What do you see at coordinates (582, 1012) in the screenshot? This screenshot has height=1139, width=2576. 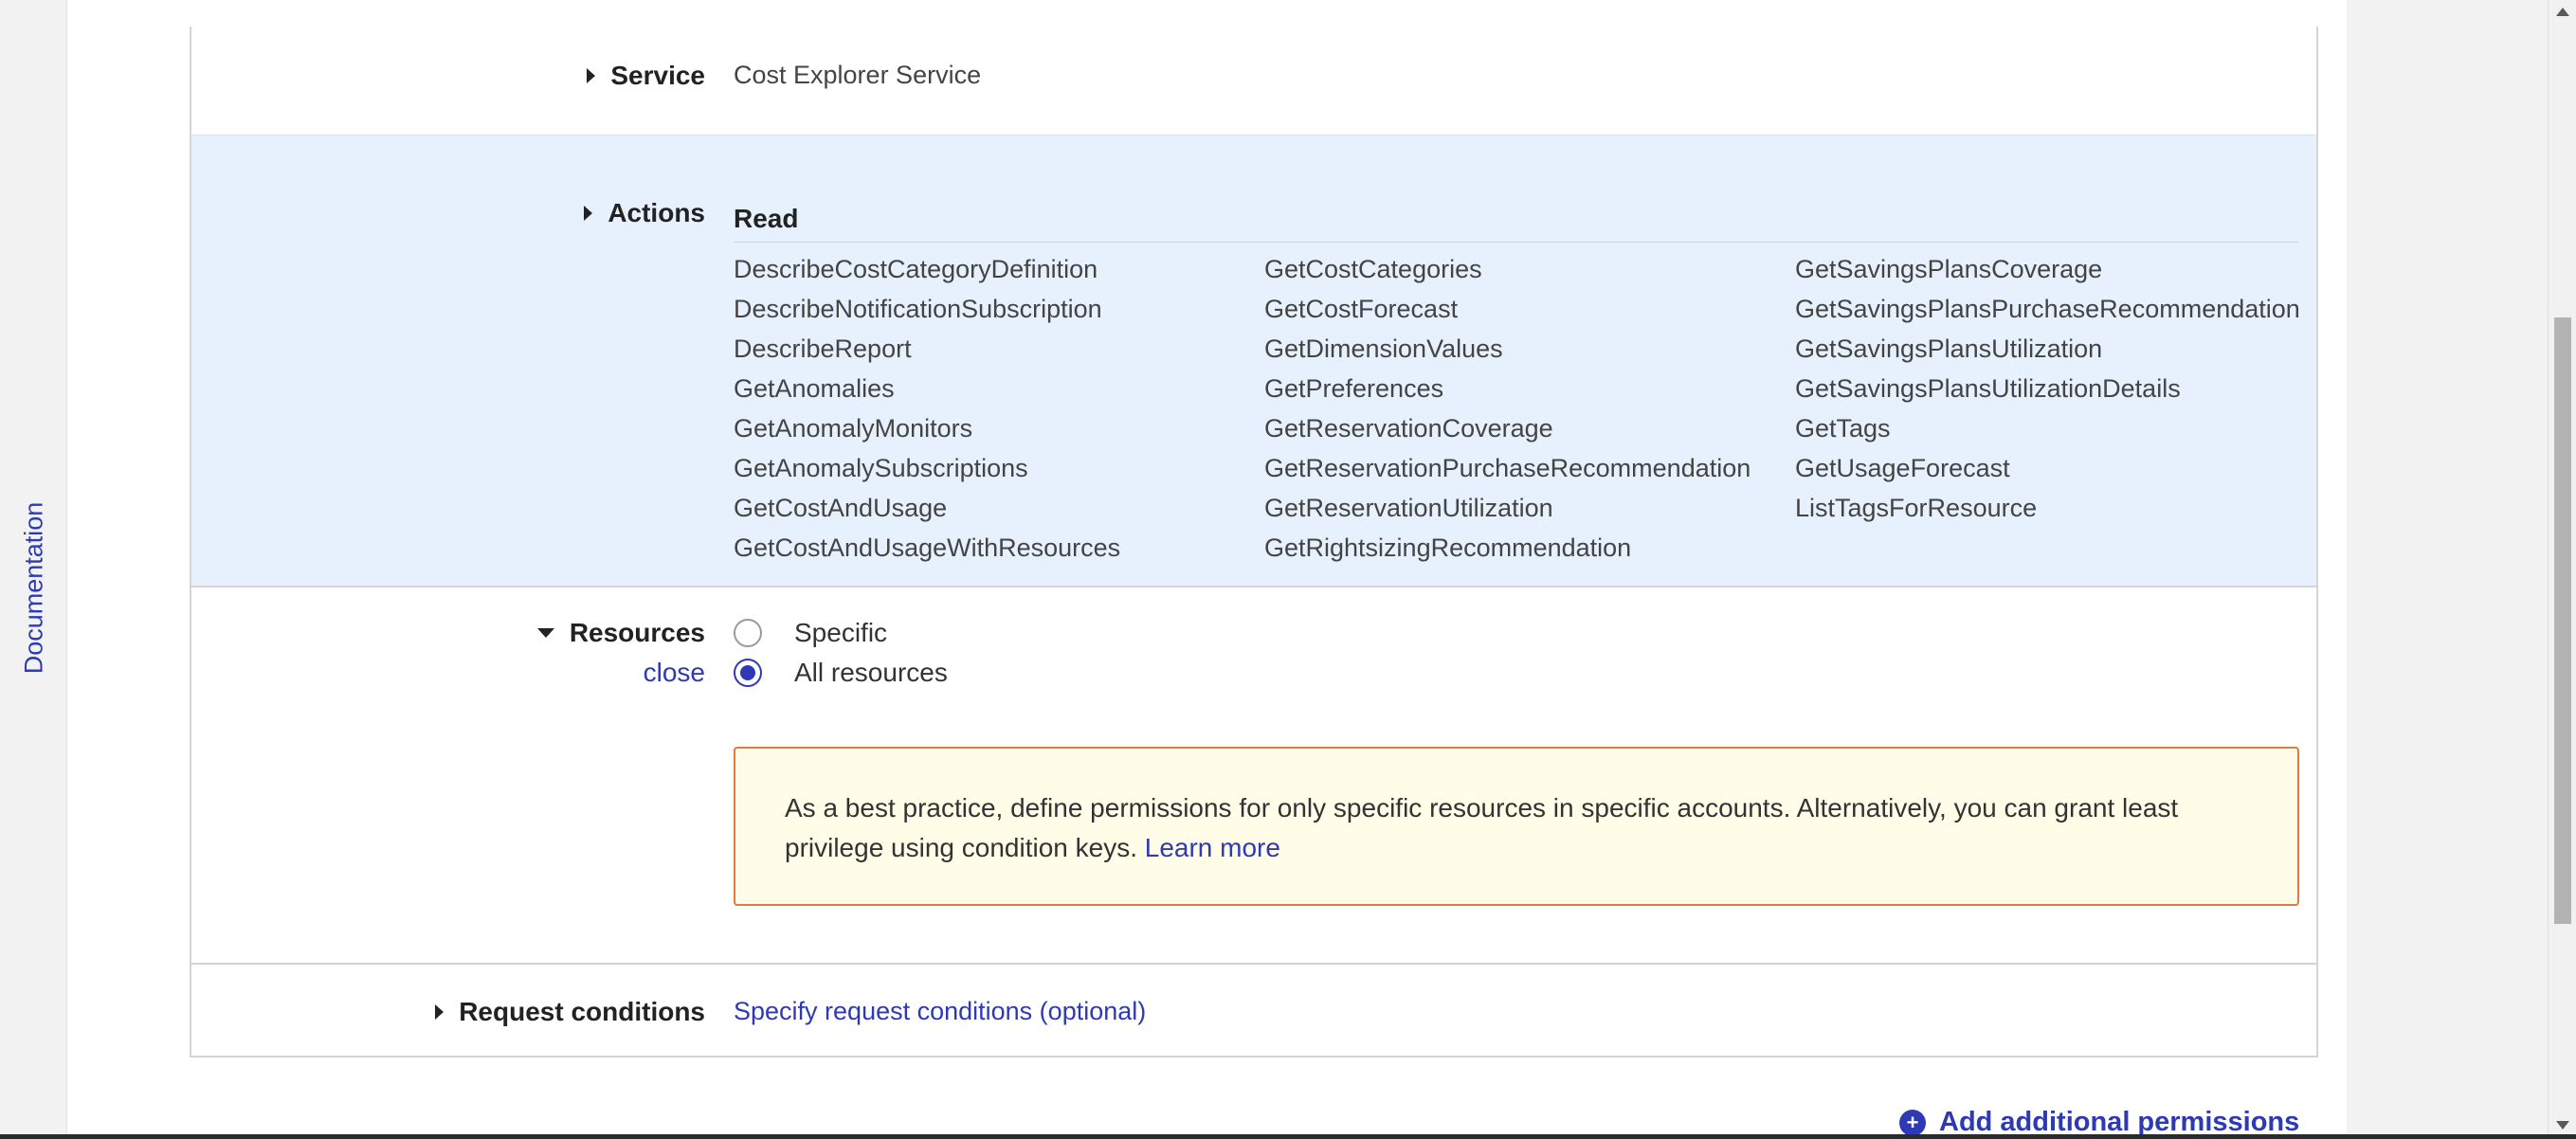 I see `request-conditions-label: Request conditions` at bounding box center [582, 1012].